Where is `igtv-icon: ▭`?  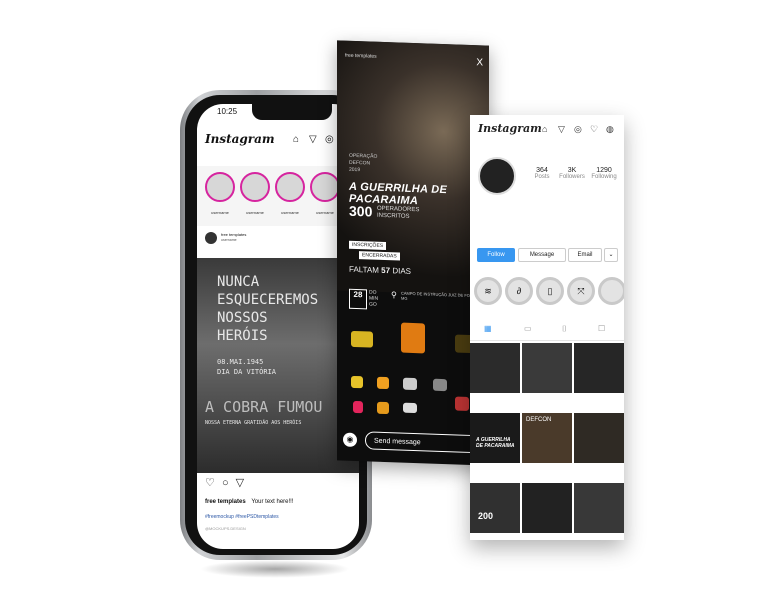
igtv-icon: ▭ is located at coordinates (528, 328).